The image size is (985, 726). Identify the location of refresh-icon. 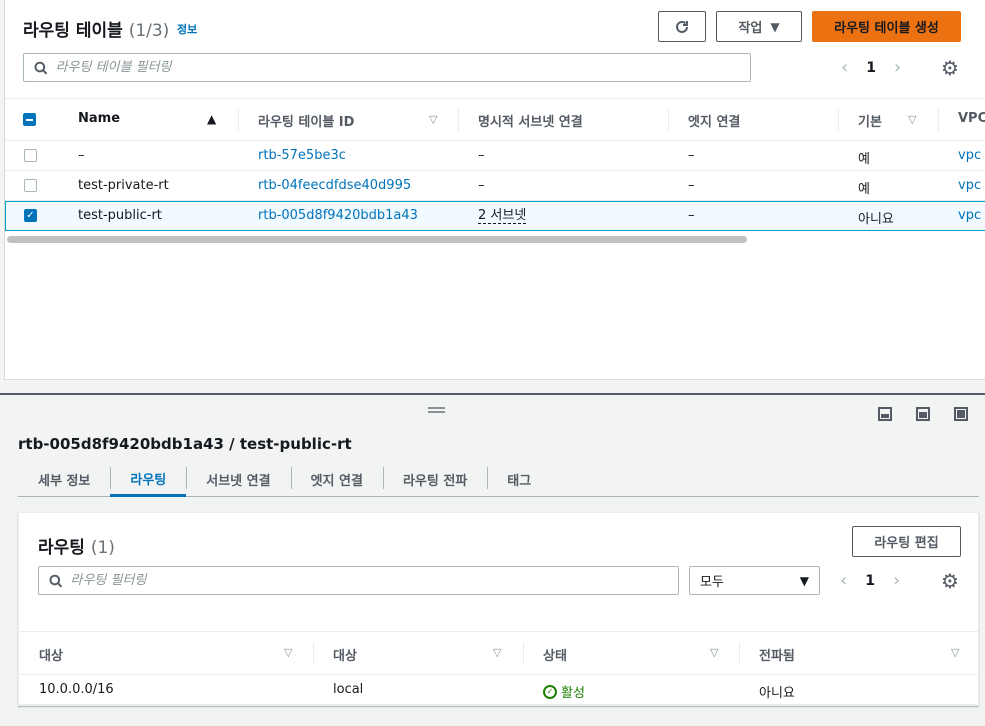
(682, 26).